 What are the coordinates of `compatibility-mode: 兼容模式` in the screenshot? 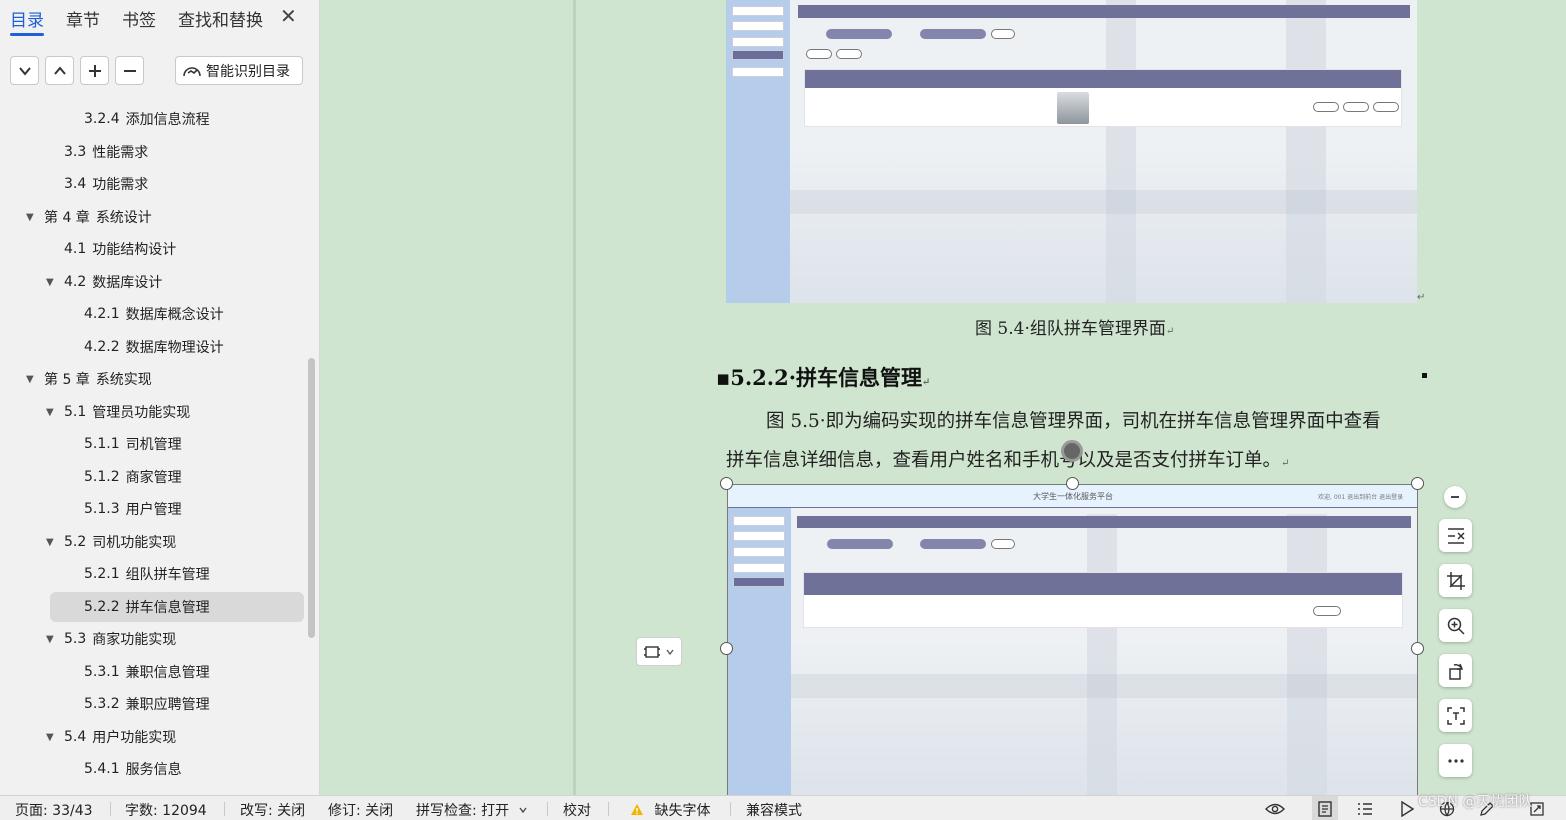 It's located at (774, 810).